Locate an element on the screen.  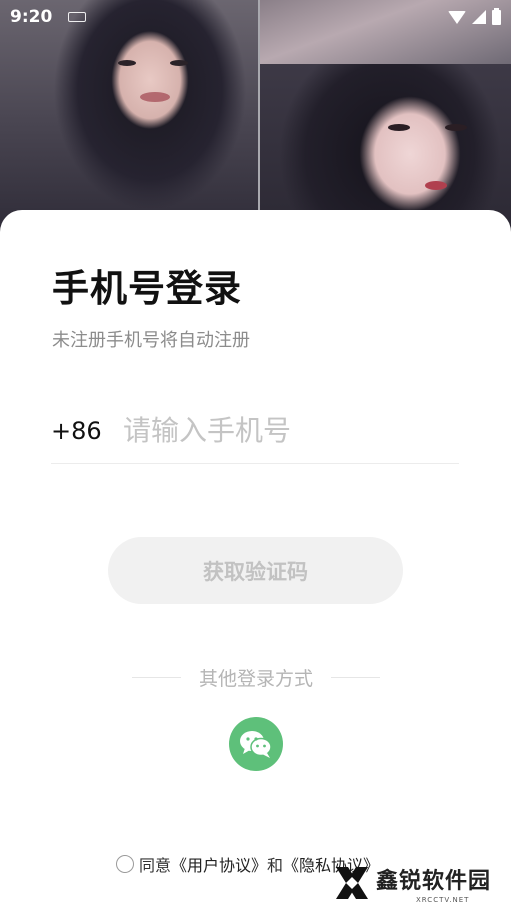
agreement-prefix: 同意 is located at coordinates (155, 865).